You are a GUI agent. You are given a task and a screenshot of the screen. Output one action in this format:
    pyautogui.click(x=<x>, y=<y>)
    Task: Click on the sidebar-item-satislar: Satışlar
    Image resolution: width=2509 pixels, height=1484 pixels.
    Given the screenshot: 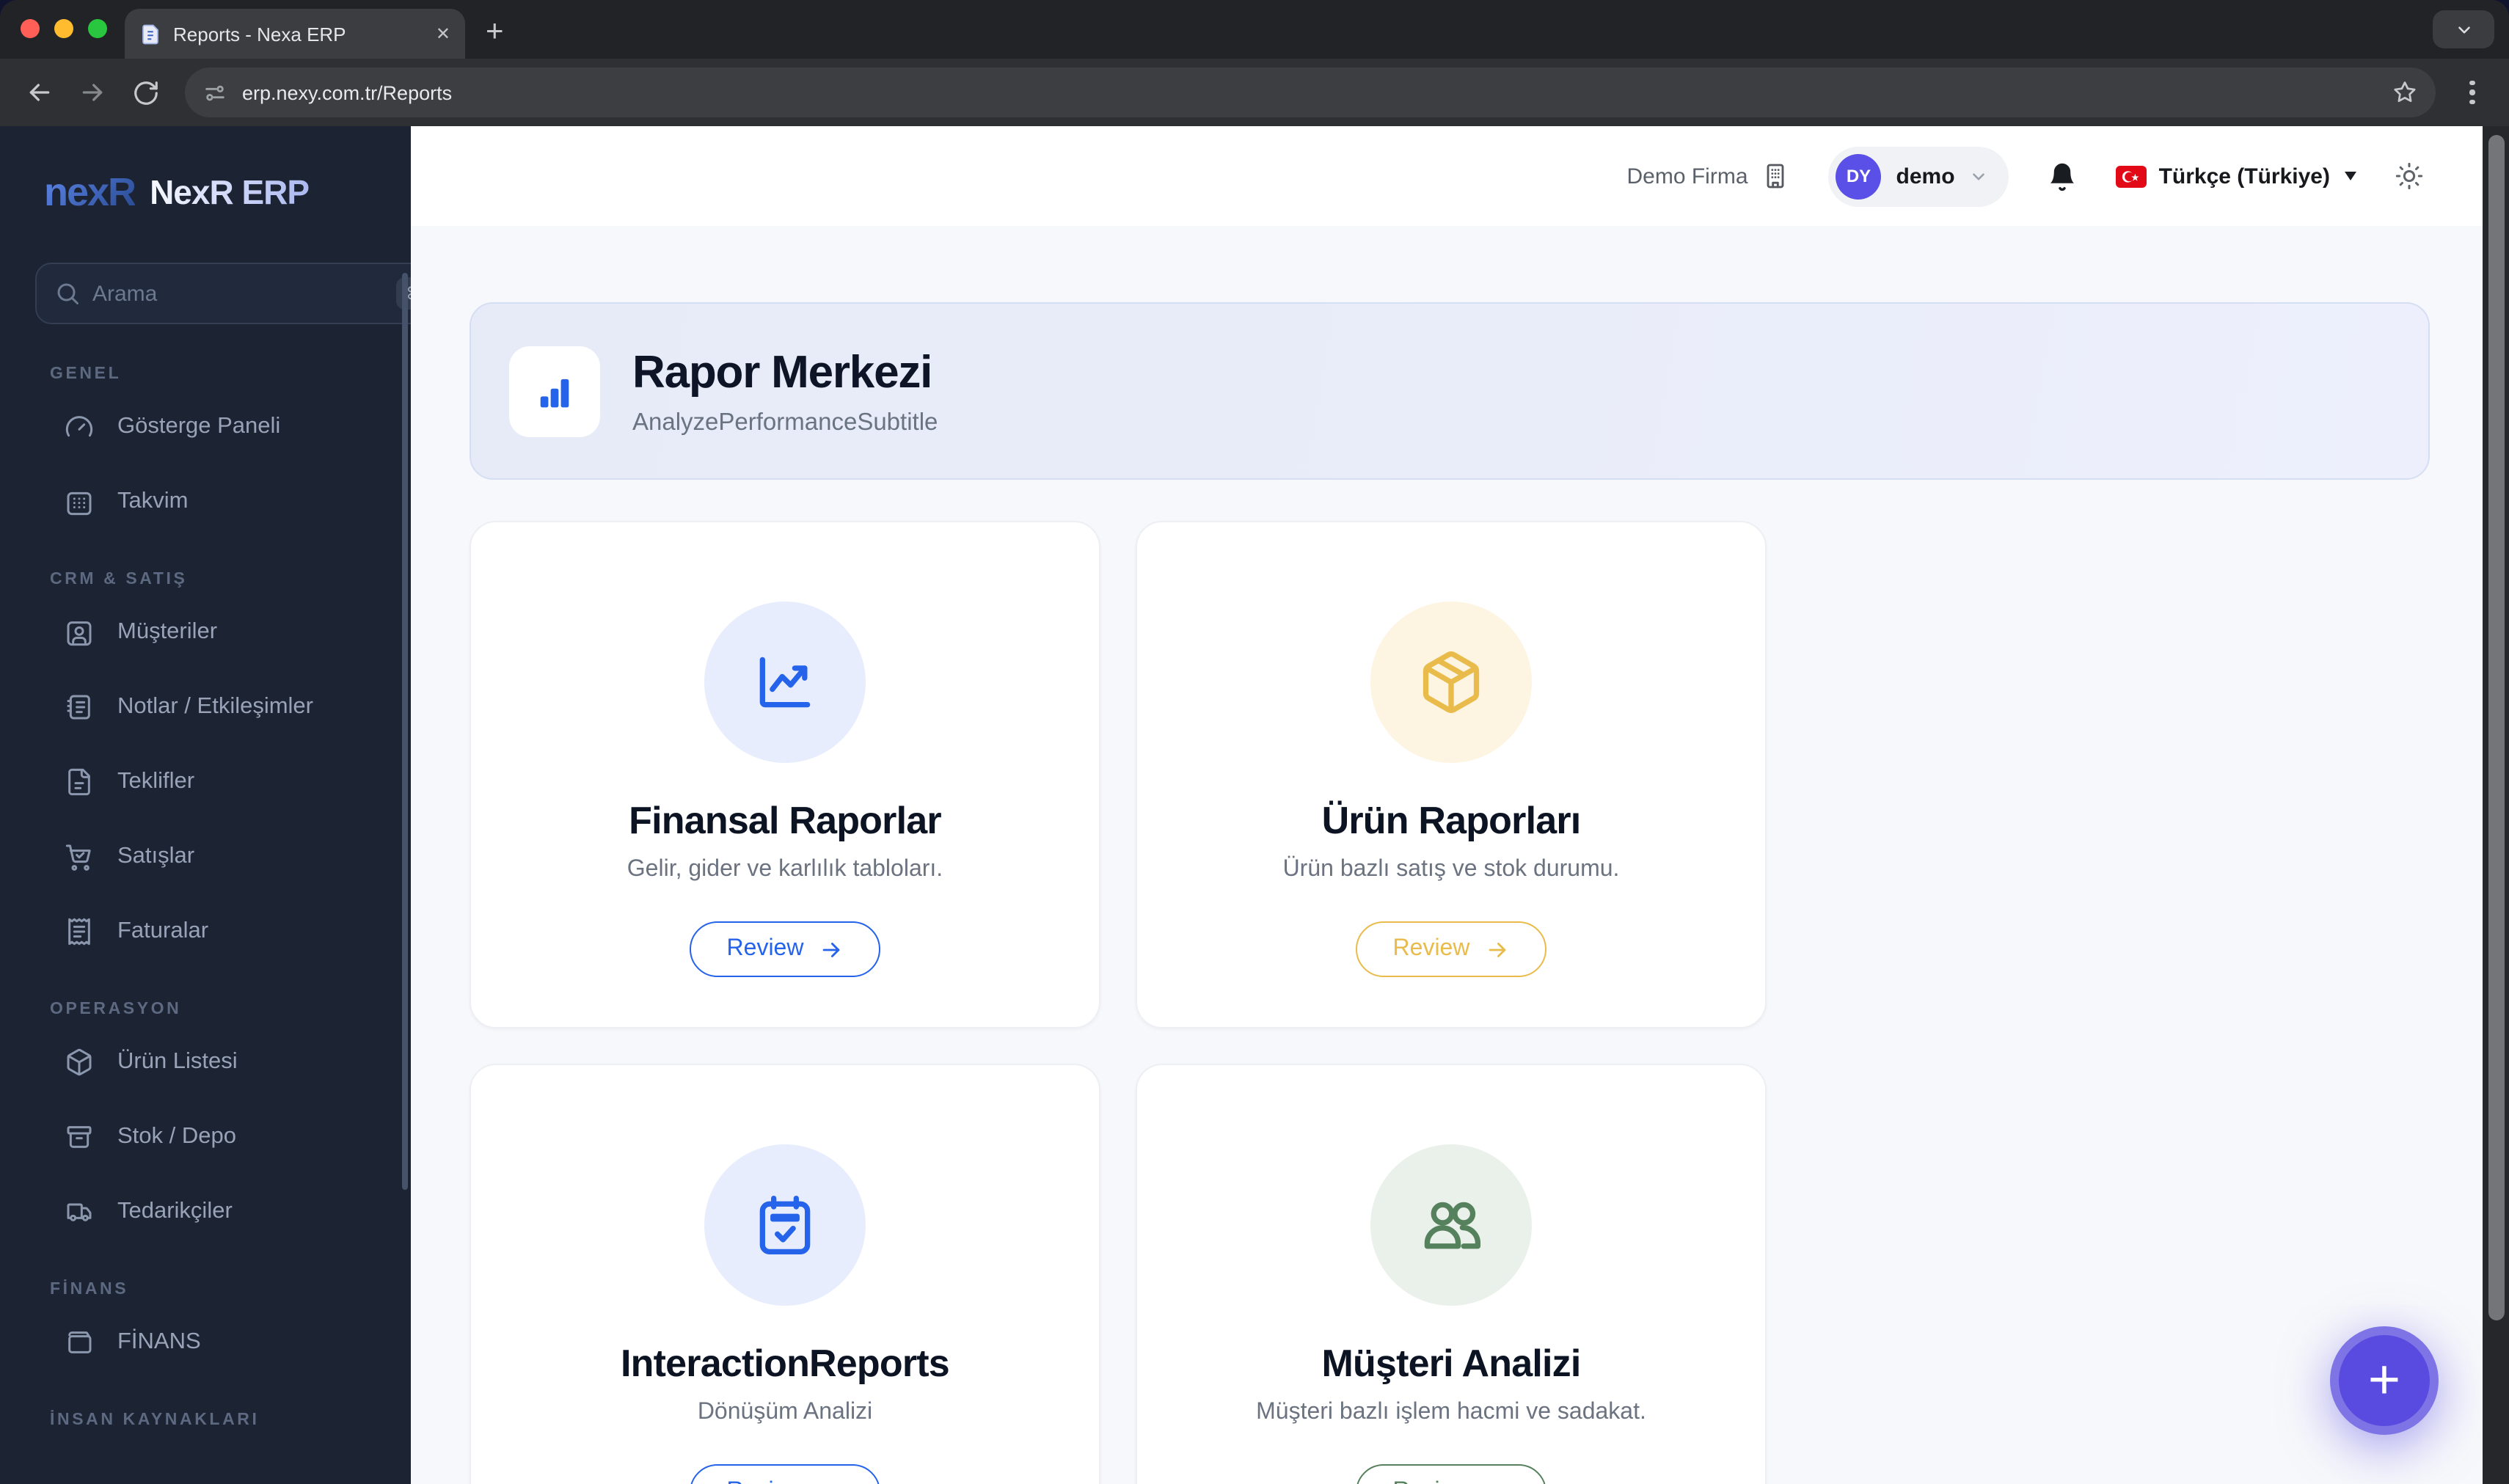 What is the action you would take?
    pyautogui.click(x=205, y=856)
    